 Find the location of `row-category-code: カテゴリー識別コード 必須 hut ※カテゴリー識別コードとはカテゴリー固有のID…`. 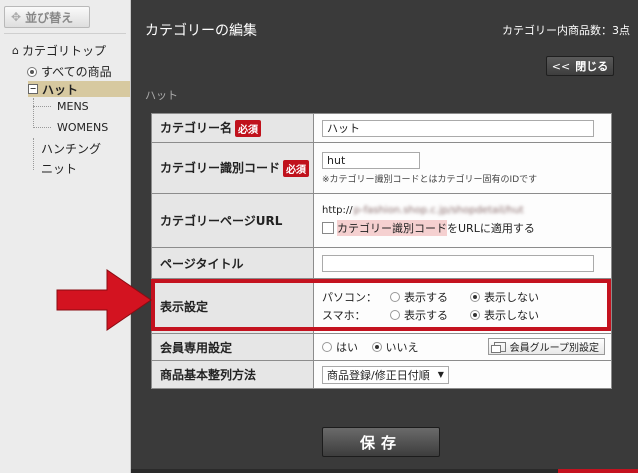

row-category-code: カテゴリー識別コード 必須 hut ※カテゴリー識別コードとはカテゴリー固有のID… is located at coordinates (381, 168).